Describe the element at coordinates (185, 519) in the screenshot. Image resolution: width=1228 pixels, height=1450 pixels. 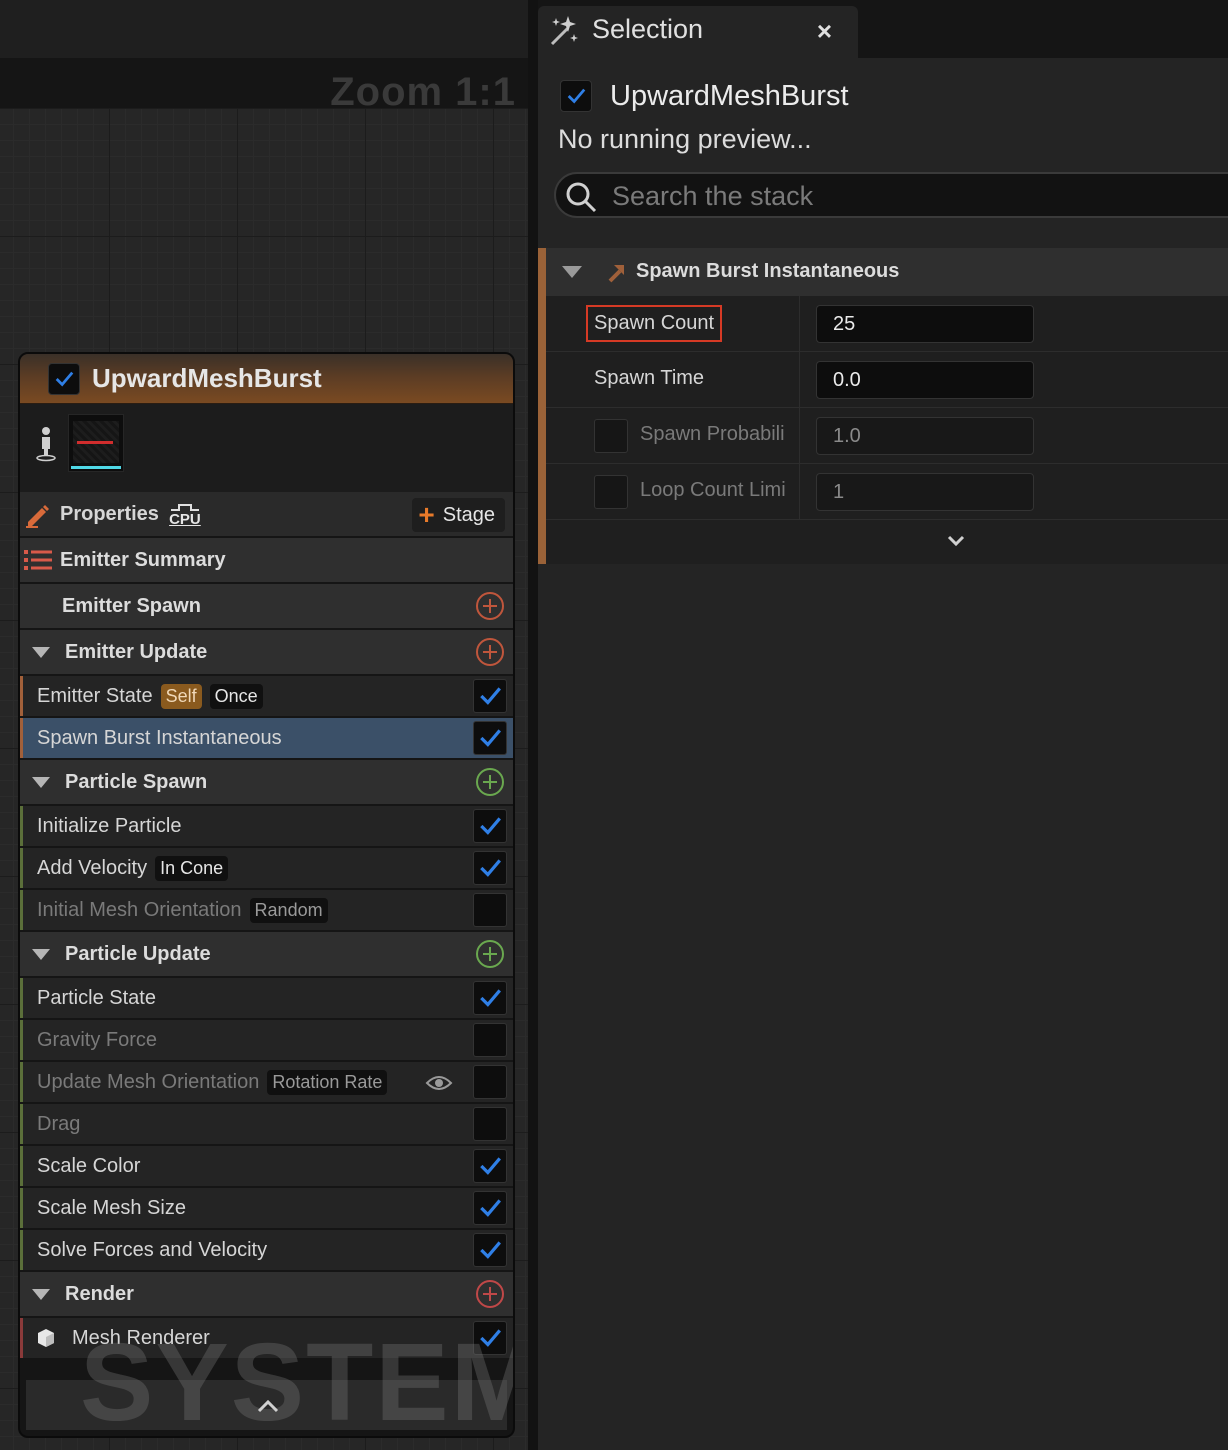
I see `sim-target-label: CPU` at that location.